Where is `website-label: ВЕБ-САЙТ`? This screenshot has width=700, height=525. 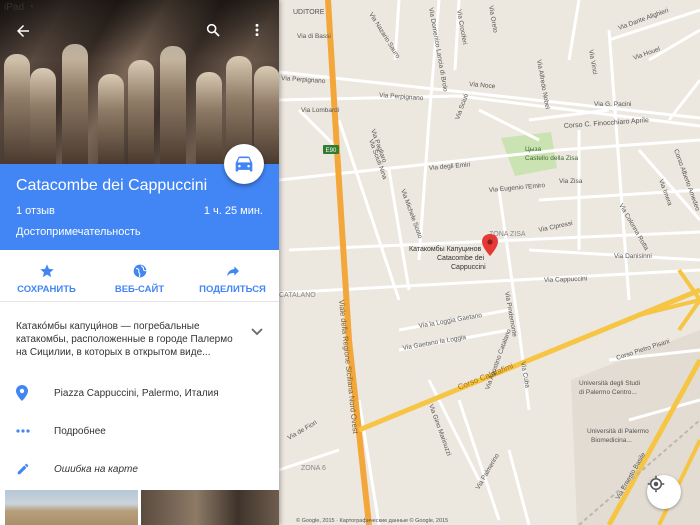 website-label: ВЕБ-САЙТ is located at coordinates (139, 289).